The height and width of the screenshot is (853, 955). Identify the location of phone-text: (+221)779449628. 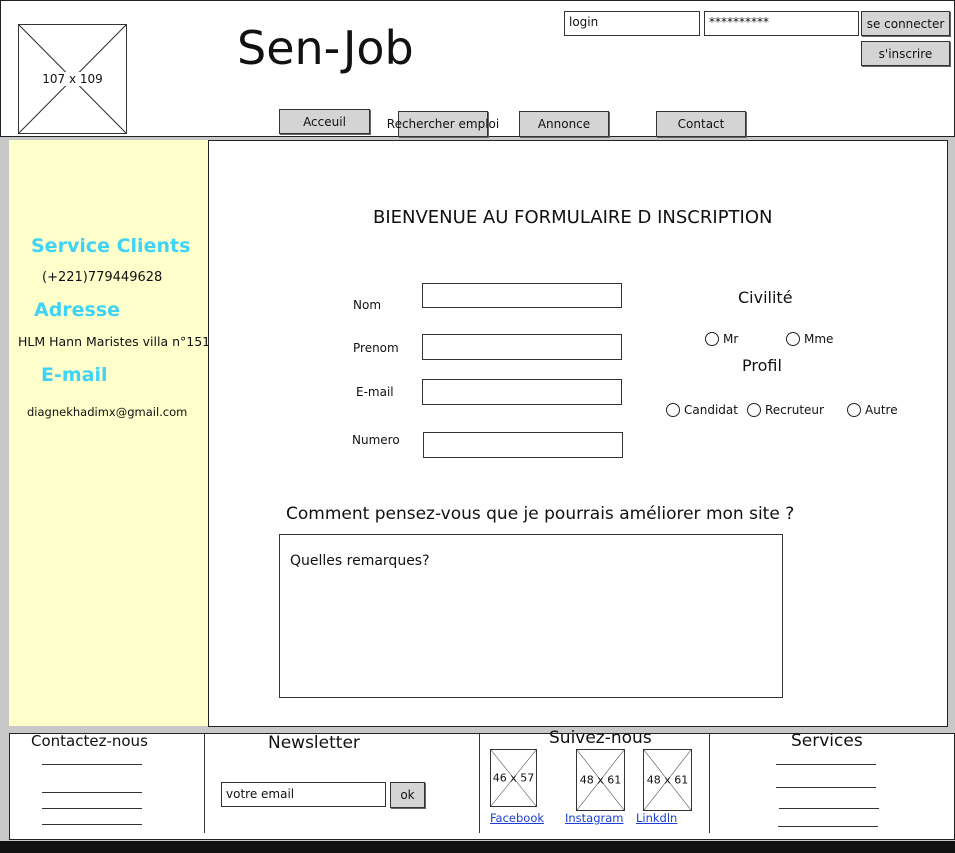
(102, 277).